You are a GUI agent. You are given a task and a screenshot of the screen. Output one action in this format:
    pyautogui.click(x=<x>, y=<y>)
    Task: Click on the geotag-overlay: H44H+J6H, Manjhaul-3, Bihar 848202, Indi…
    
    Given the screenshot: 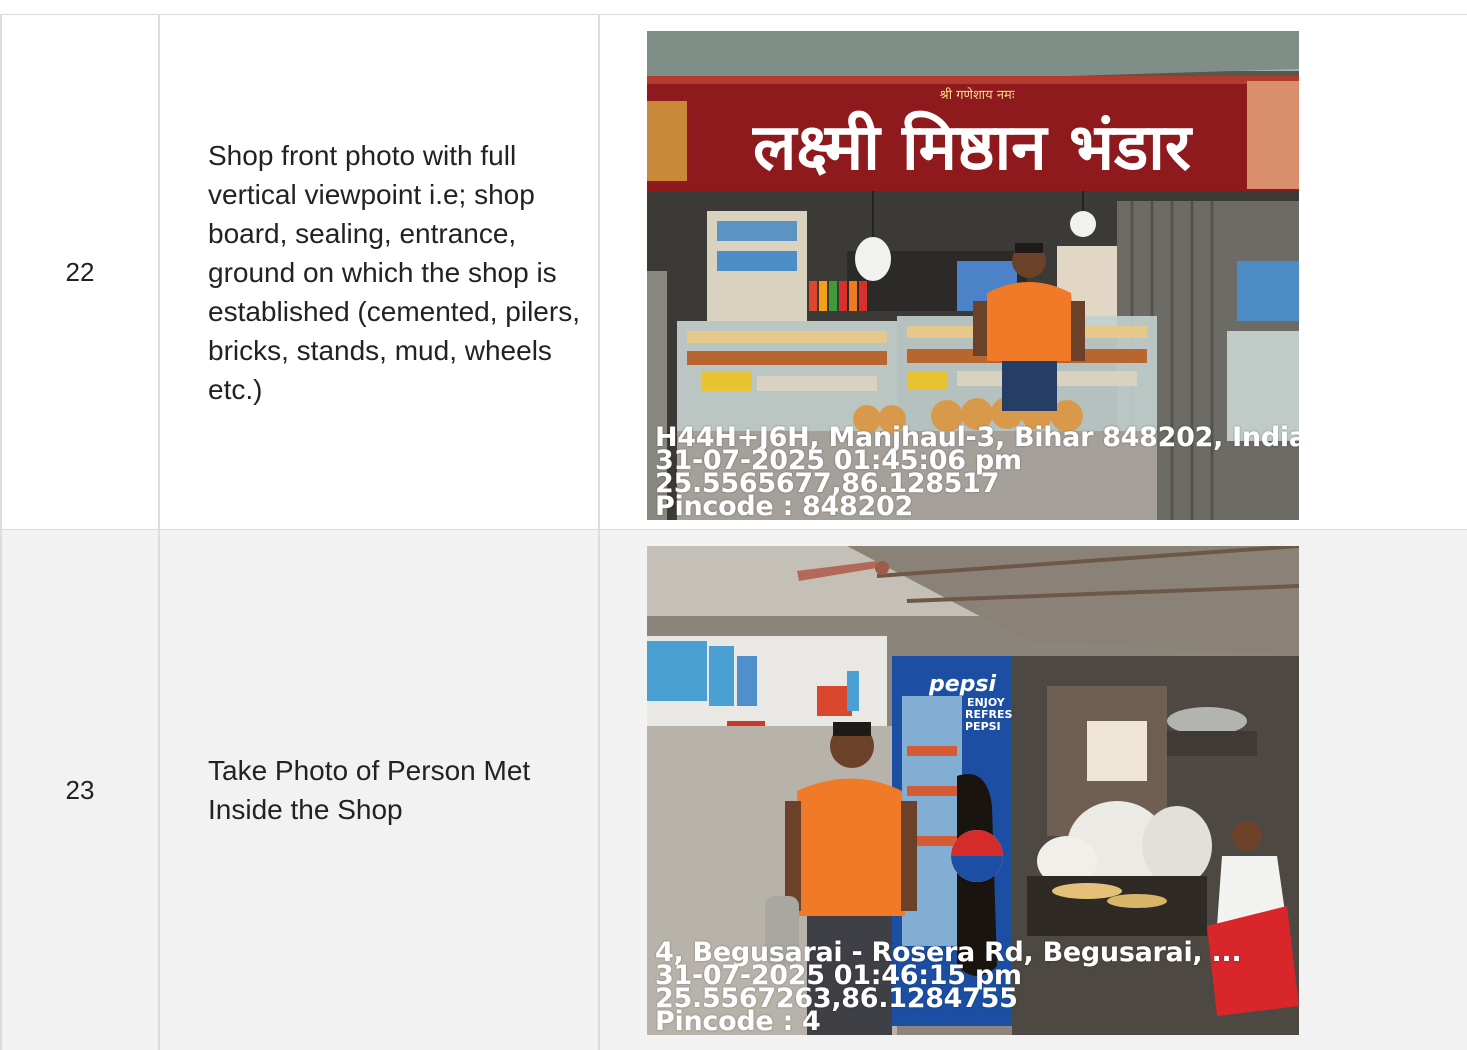 What is the action you would take?
    pyautogui.click(x=977, y=472)
    